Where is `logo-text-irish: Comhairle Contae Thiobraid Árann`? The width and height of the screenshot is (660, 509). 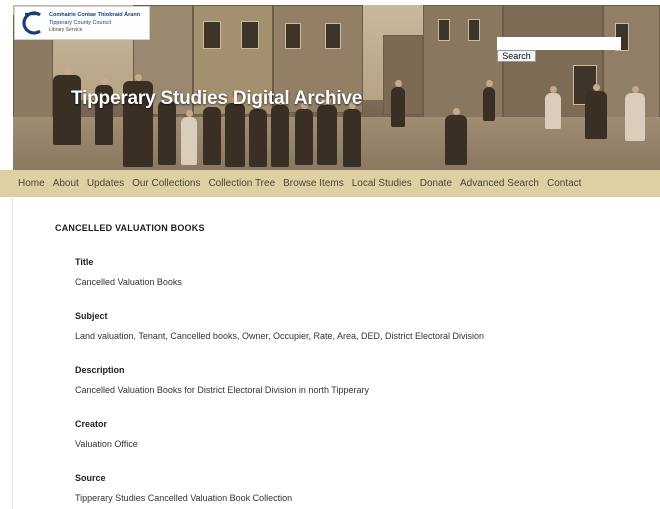 logo-text-irish: Comhairle Contae Thiobraid Árann is located at coordinates (95, 15).